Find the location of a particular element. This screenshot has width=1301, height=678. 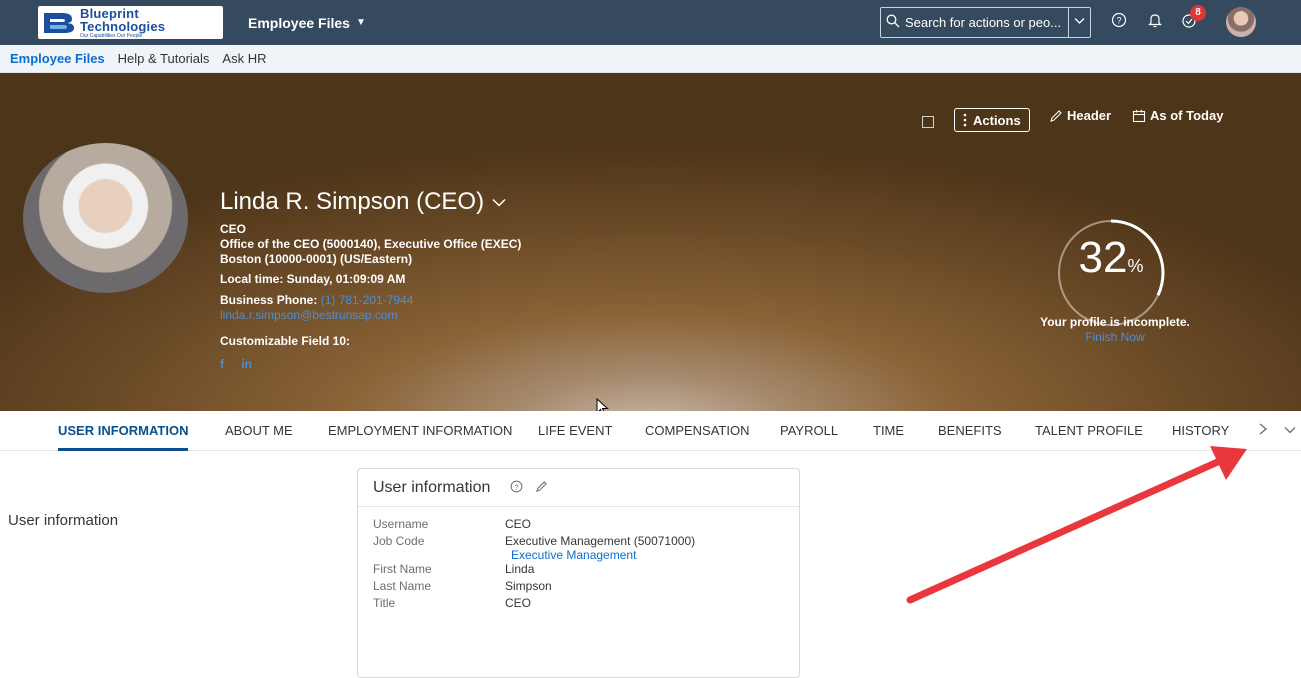

expand-header-icon is located at coordinates (928, 122).